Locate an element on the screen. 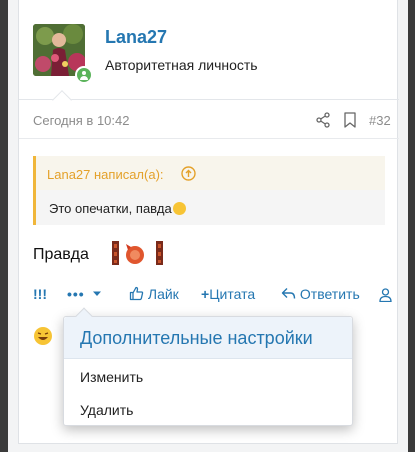 Image resolution: width=415 pixels, height=452 pixels. quote-text-content: Это опечатки, павда is located at coordinates (110, 208).